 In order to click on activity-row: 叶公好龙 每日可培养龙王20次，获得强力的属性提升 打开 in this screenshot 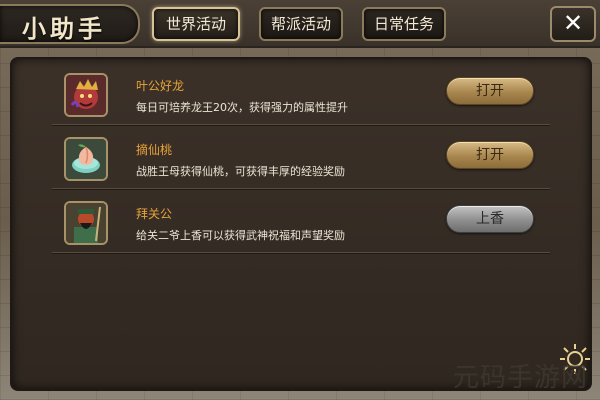, I will do `click(301, 95)`.